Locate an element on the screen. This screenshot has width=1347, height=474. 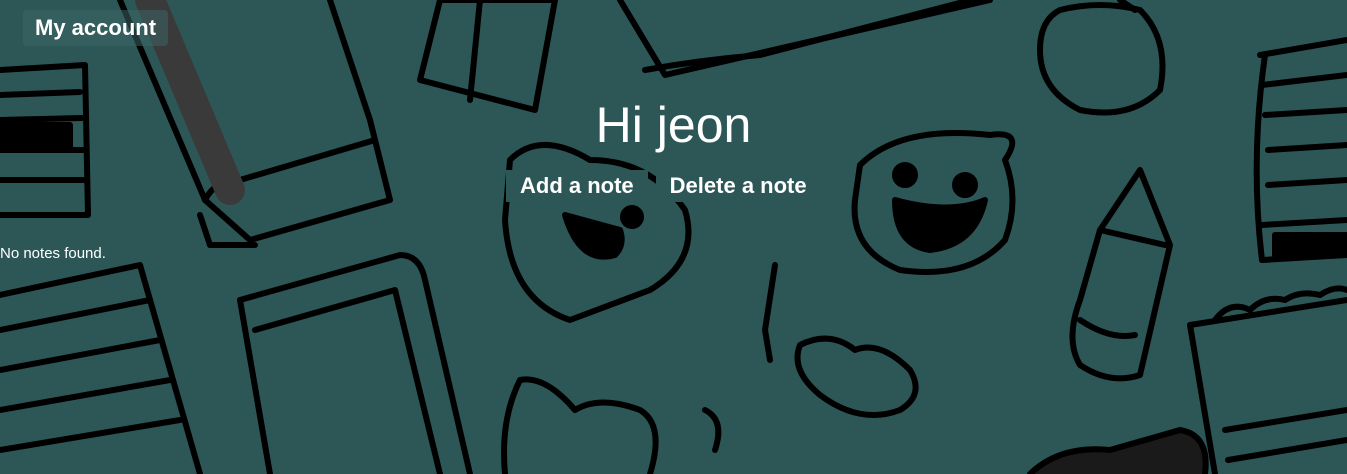
my-account-button: My account is located at coordinates (96, 28).